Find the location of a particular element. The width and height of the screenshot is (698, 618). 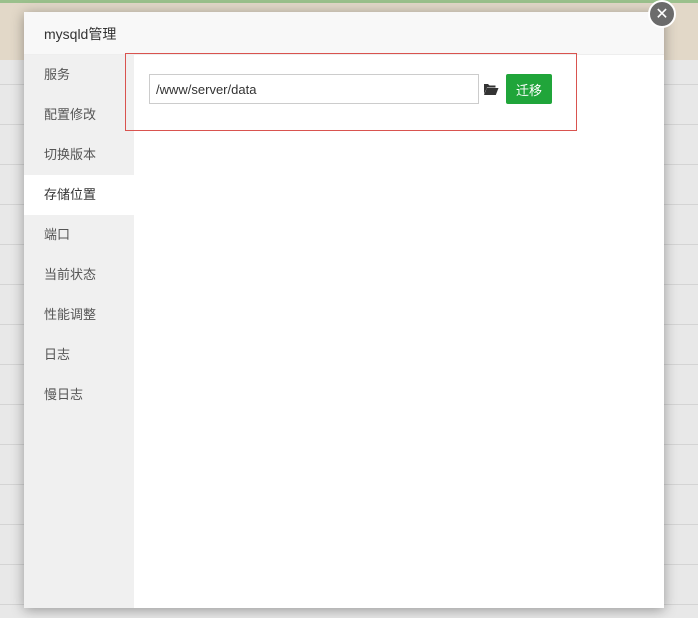

sidebar-item-log: 日志 is located at coordinates (79, 355).